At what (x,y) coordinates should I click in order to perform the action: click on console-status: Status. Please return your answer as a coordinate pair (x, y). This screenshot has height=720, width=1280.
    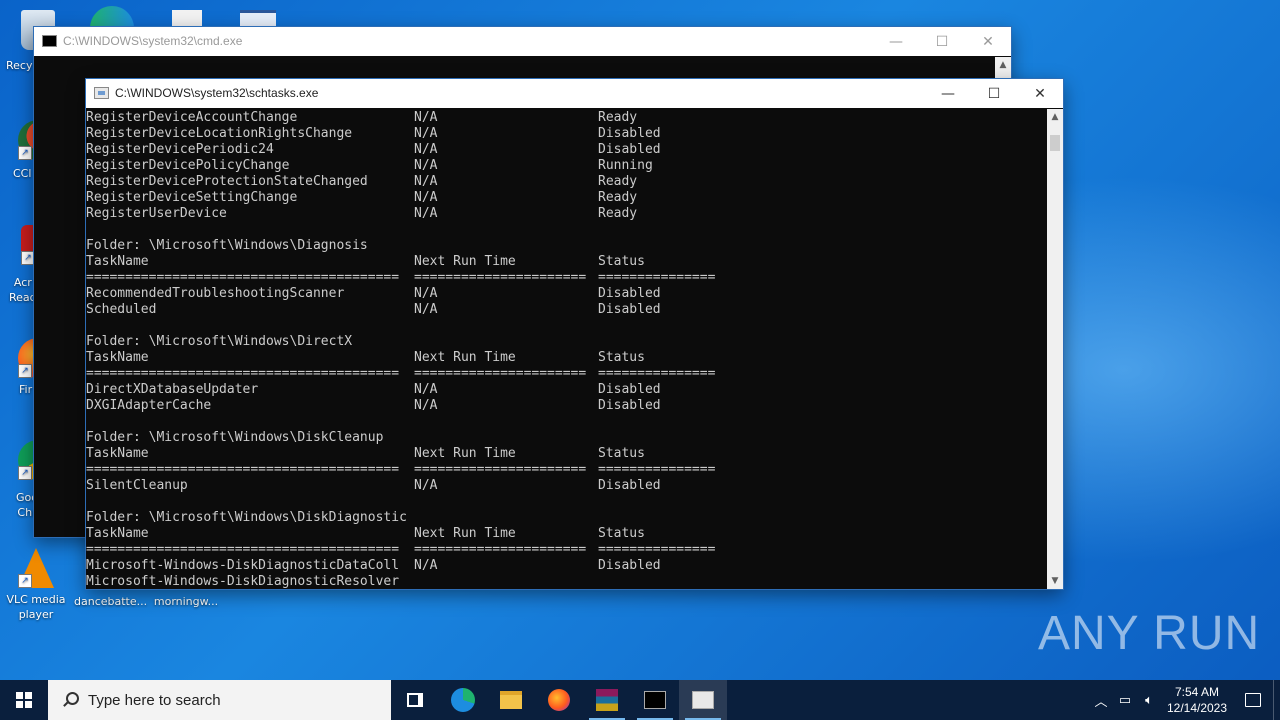
    Looking at the image, I should click on (621, 453).